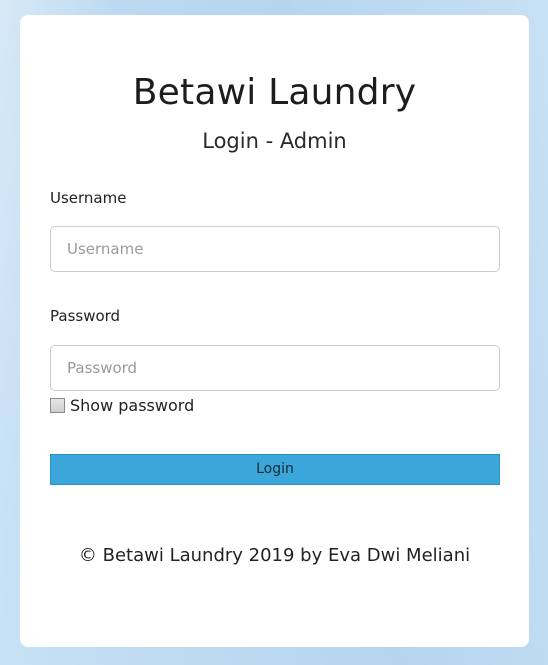 The height and width of the screenshot is (665, 548). I want to click on password-input, so click(275, 368).